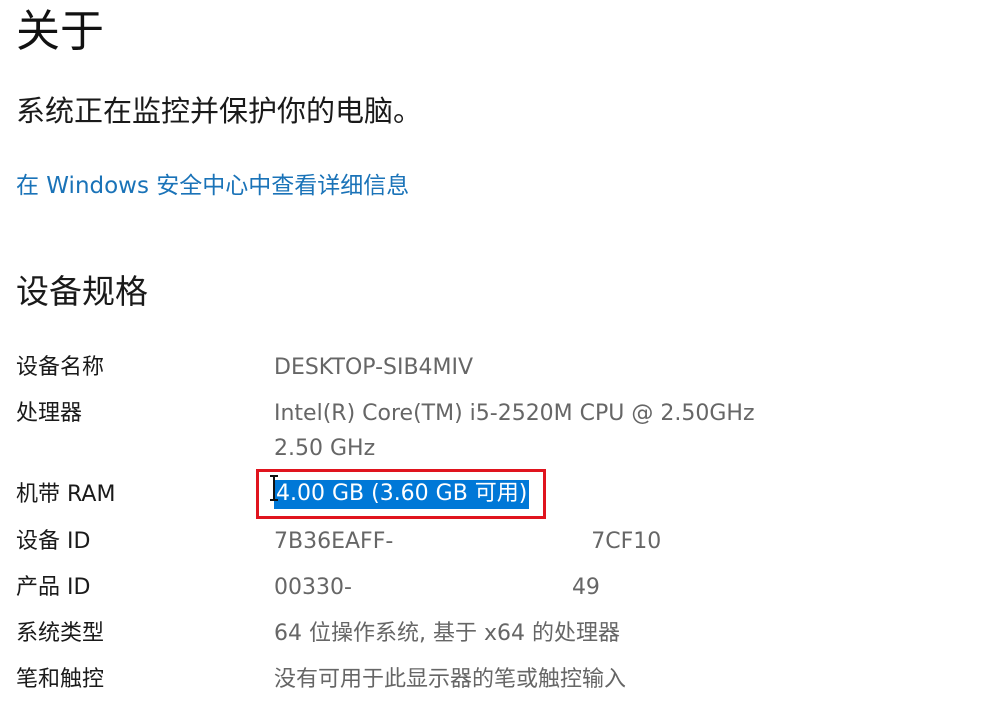 This screenshot has width=1004, height=726. Describe the element at coordinates (492, 541) in the screenshot. I see `device-id-redacted` at that location.